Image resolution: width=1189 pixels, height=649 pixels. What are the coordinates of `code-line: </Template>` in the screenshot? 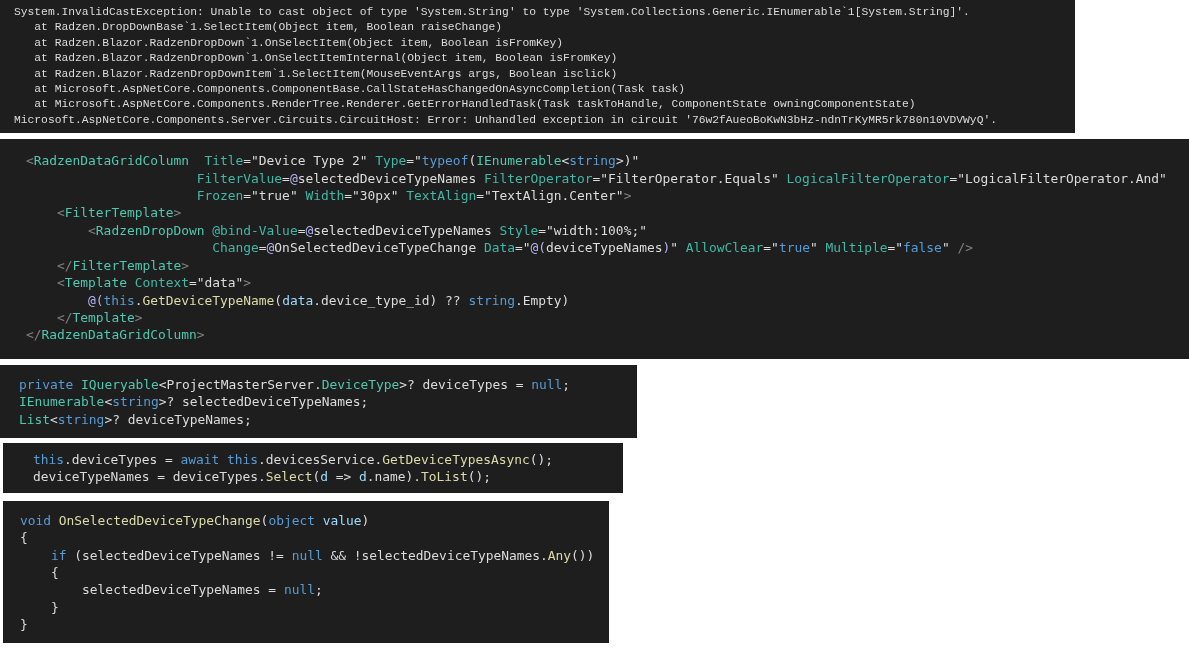 It's located at (99, 317).